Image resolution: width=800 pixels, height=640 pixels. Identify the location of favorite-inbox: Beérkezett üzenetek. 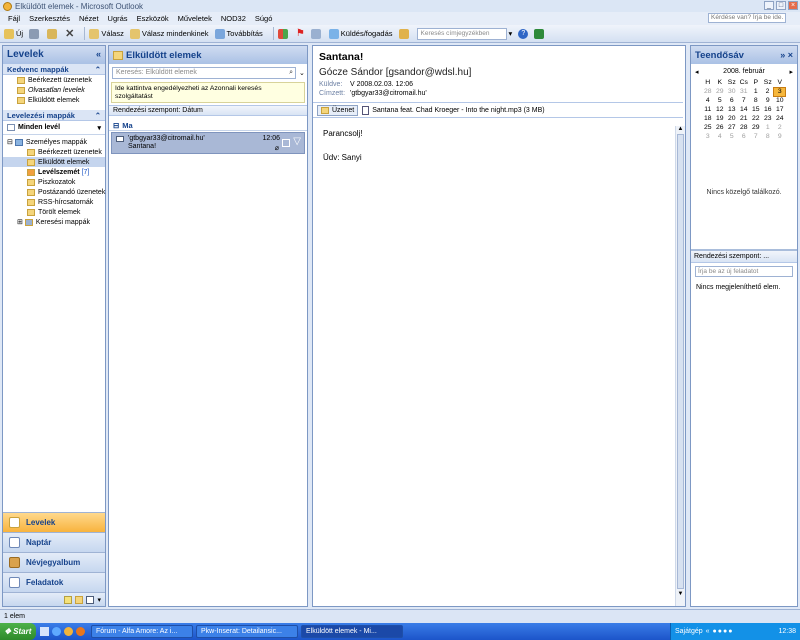
(54, 80).